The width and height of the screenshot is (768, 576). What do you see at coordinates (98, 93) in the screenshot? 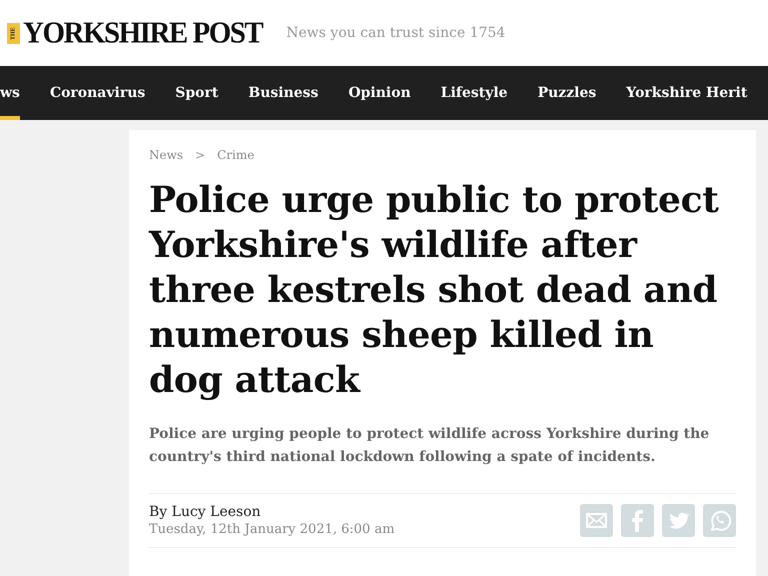
I see `nav-link: Coronavirus` at bounding box center [98, 93].